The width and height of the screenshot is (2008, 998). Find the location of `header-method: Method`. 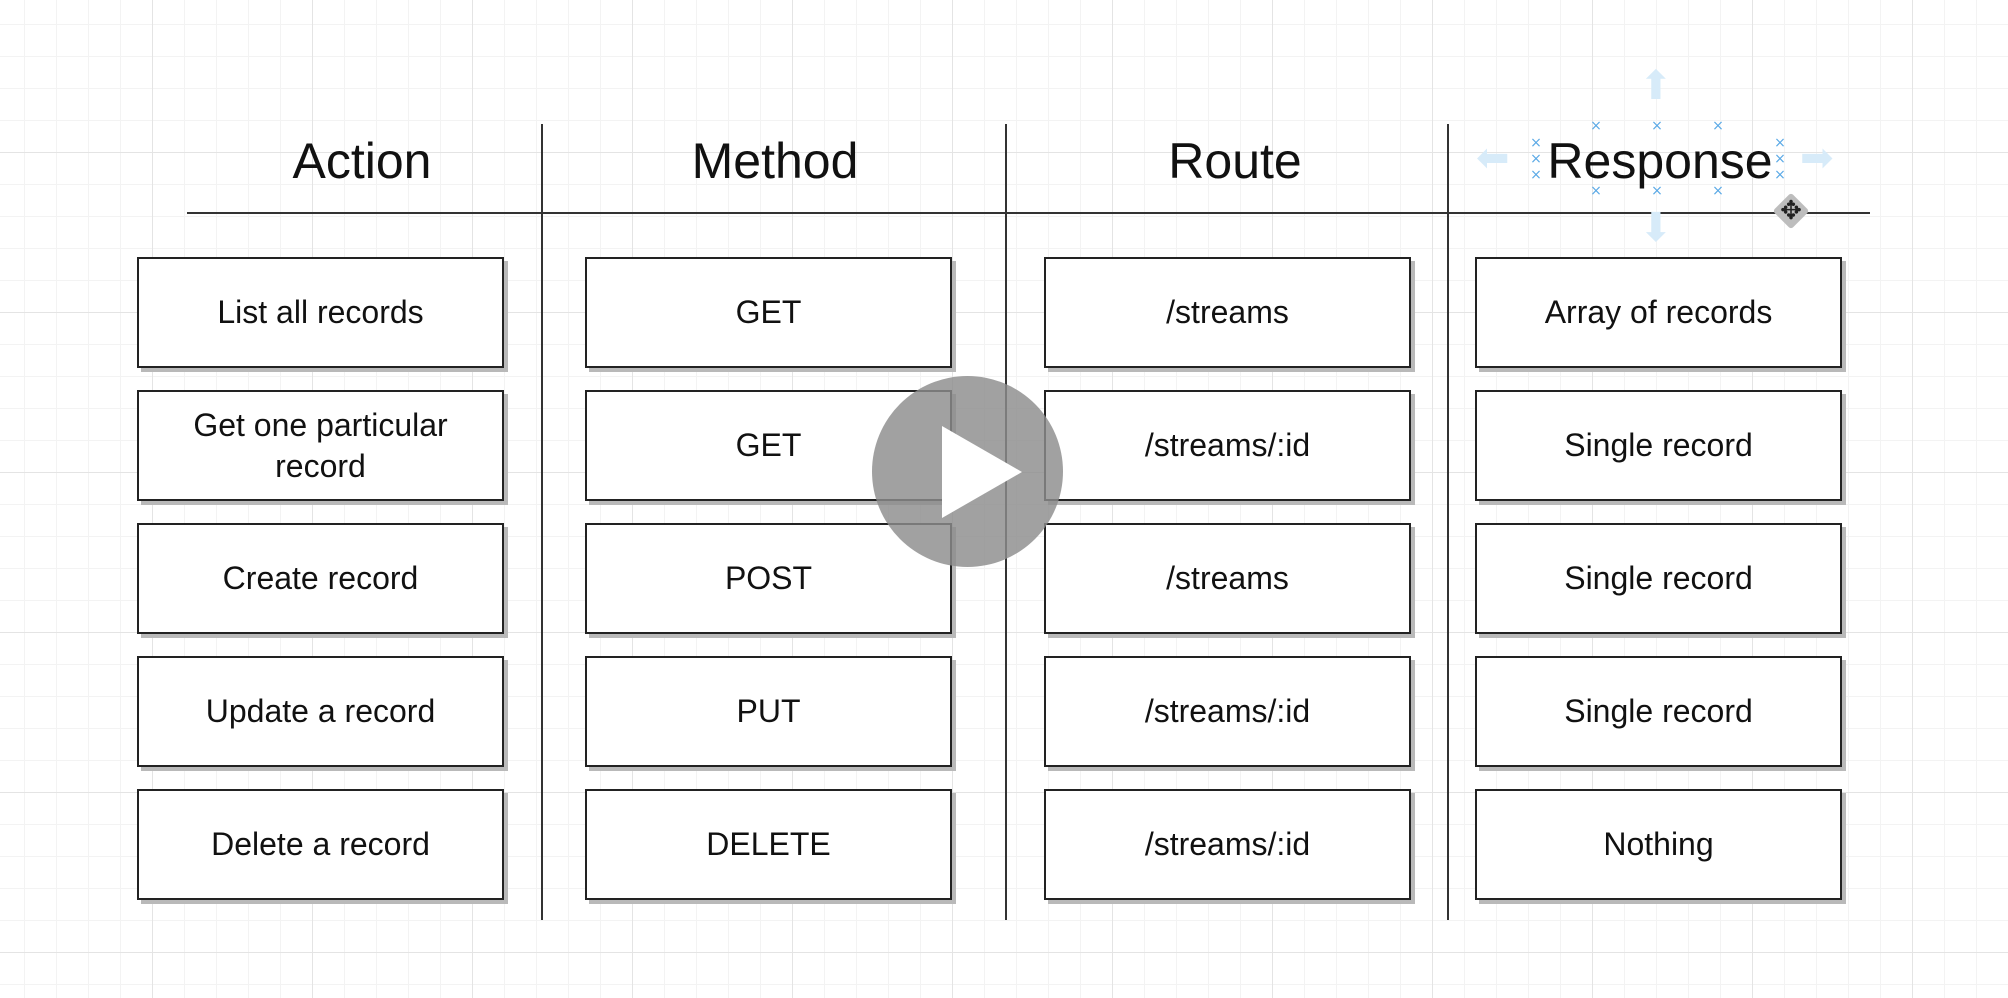

header-method: Method is located at coordinates (775, 161).